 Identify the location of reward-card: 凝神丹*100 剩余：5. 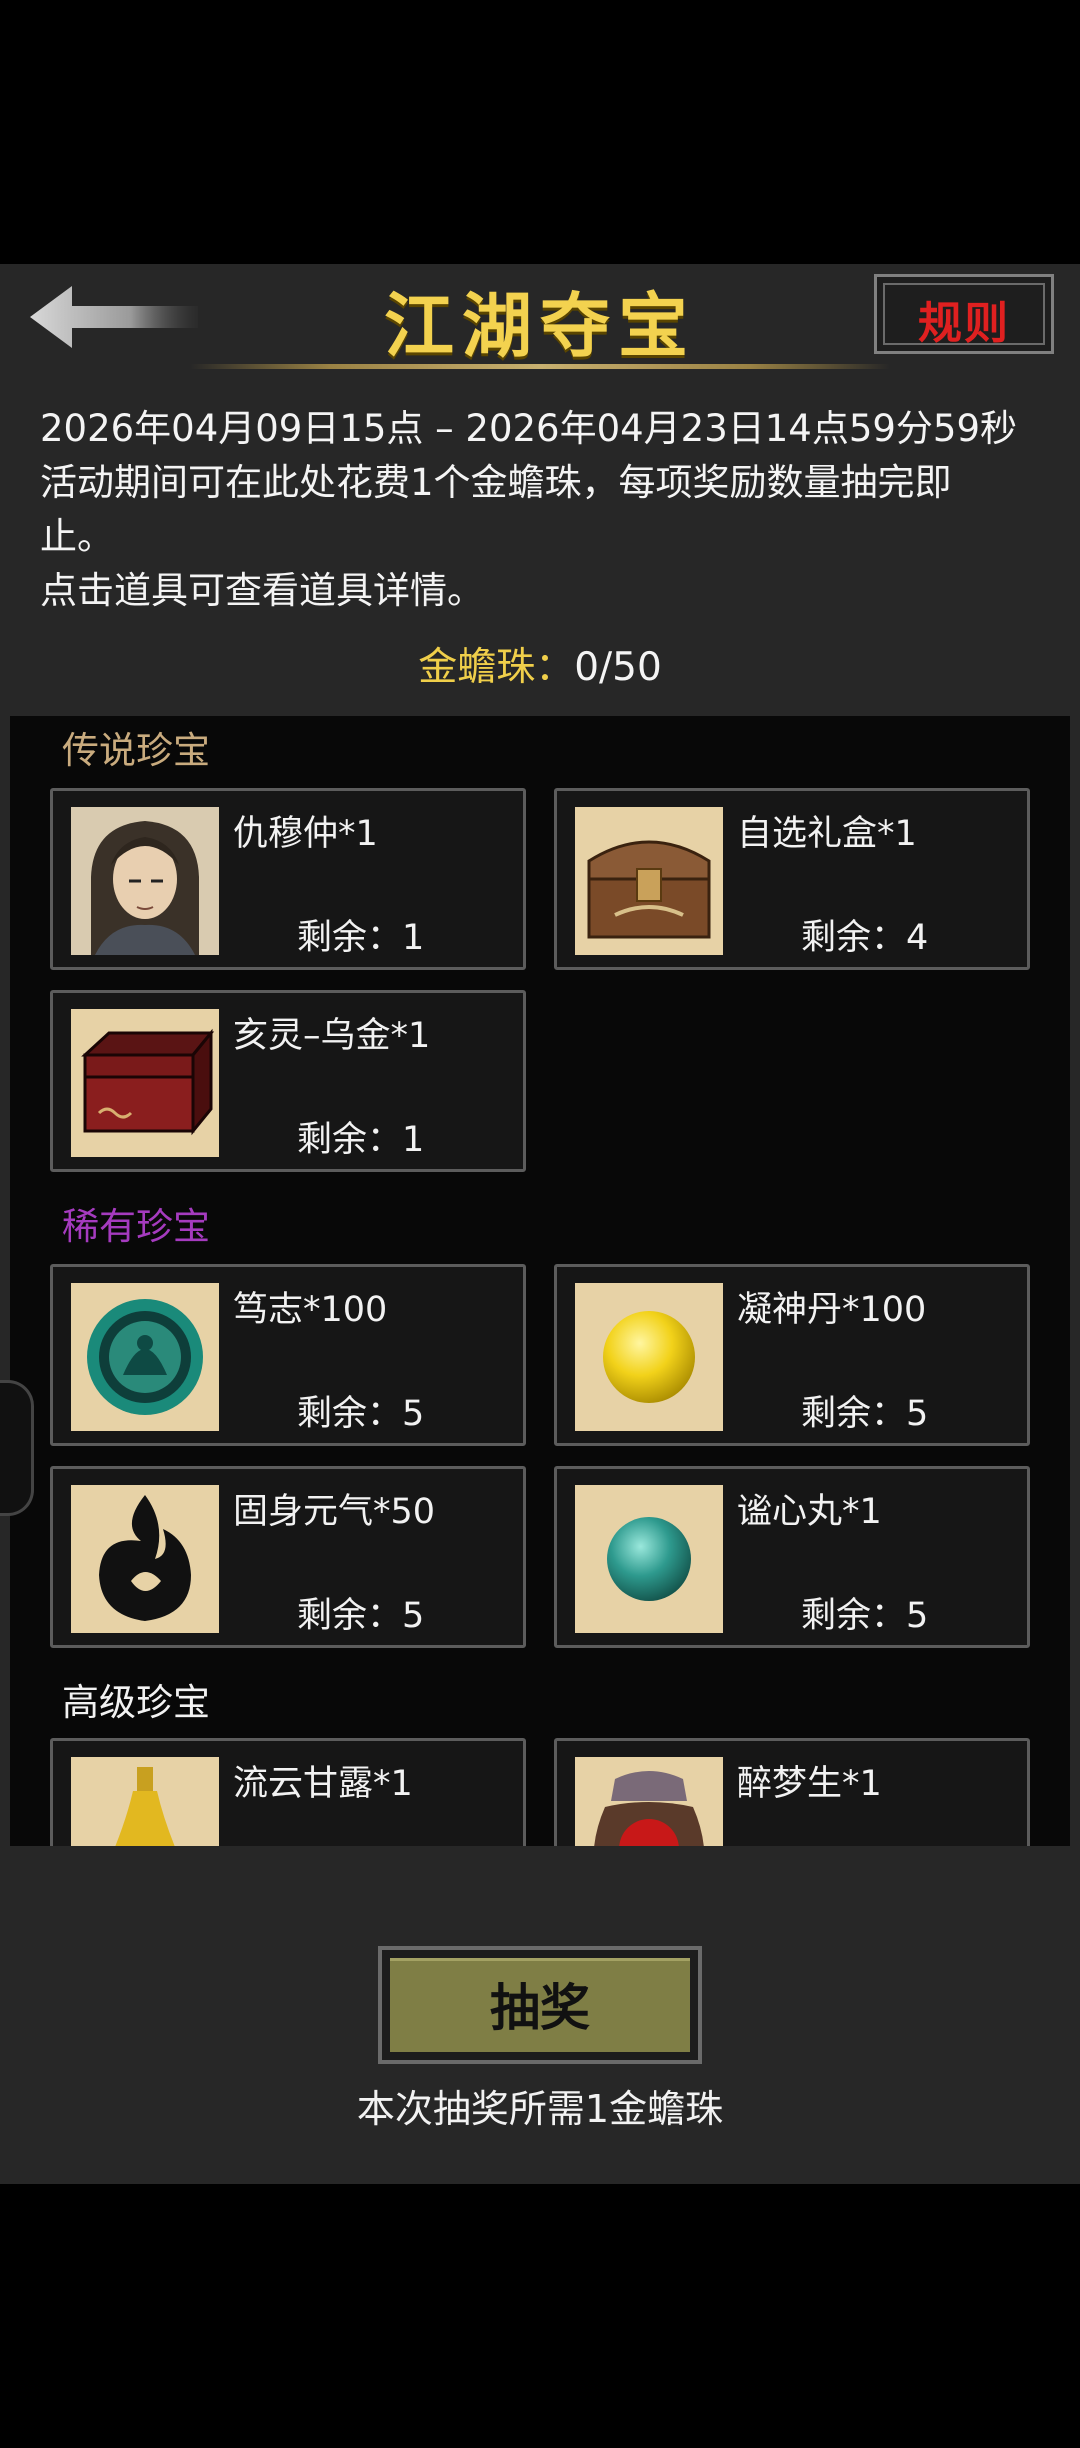
(792, 1355).